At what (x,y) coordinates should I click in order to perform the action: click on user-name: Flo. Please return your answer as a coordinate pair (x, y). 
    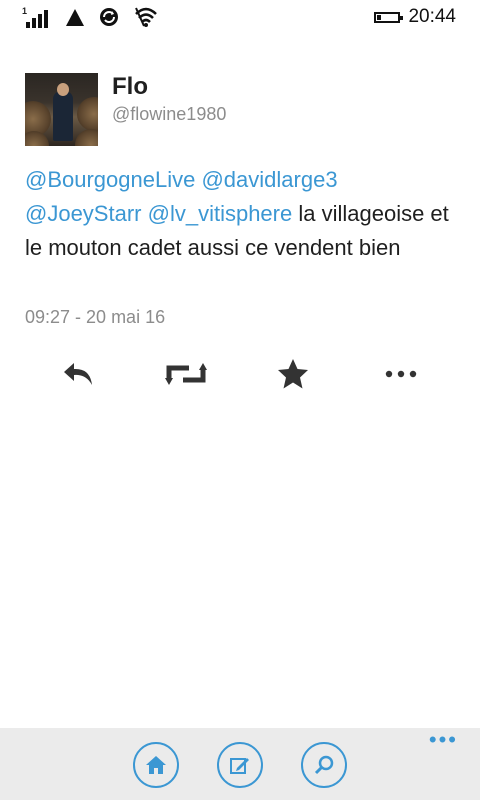
    Looking at the image, I should click on (130, 87).